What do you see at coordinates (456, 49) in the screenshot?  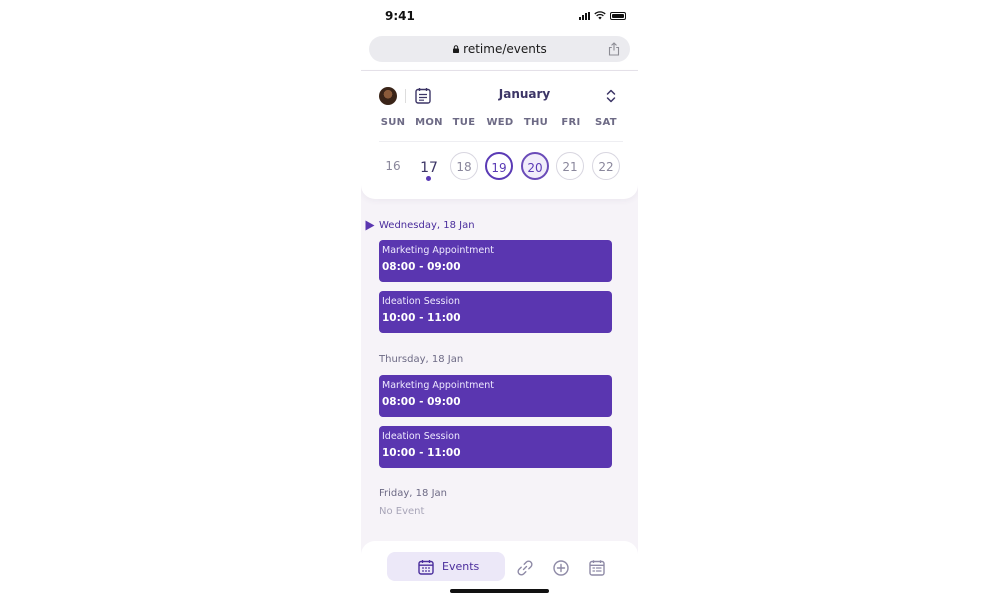 I see `lock-icon` at bounding box center [456, 49].